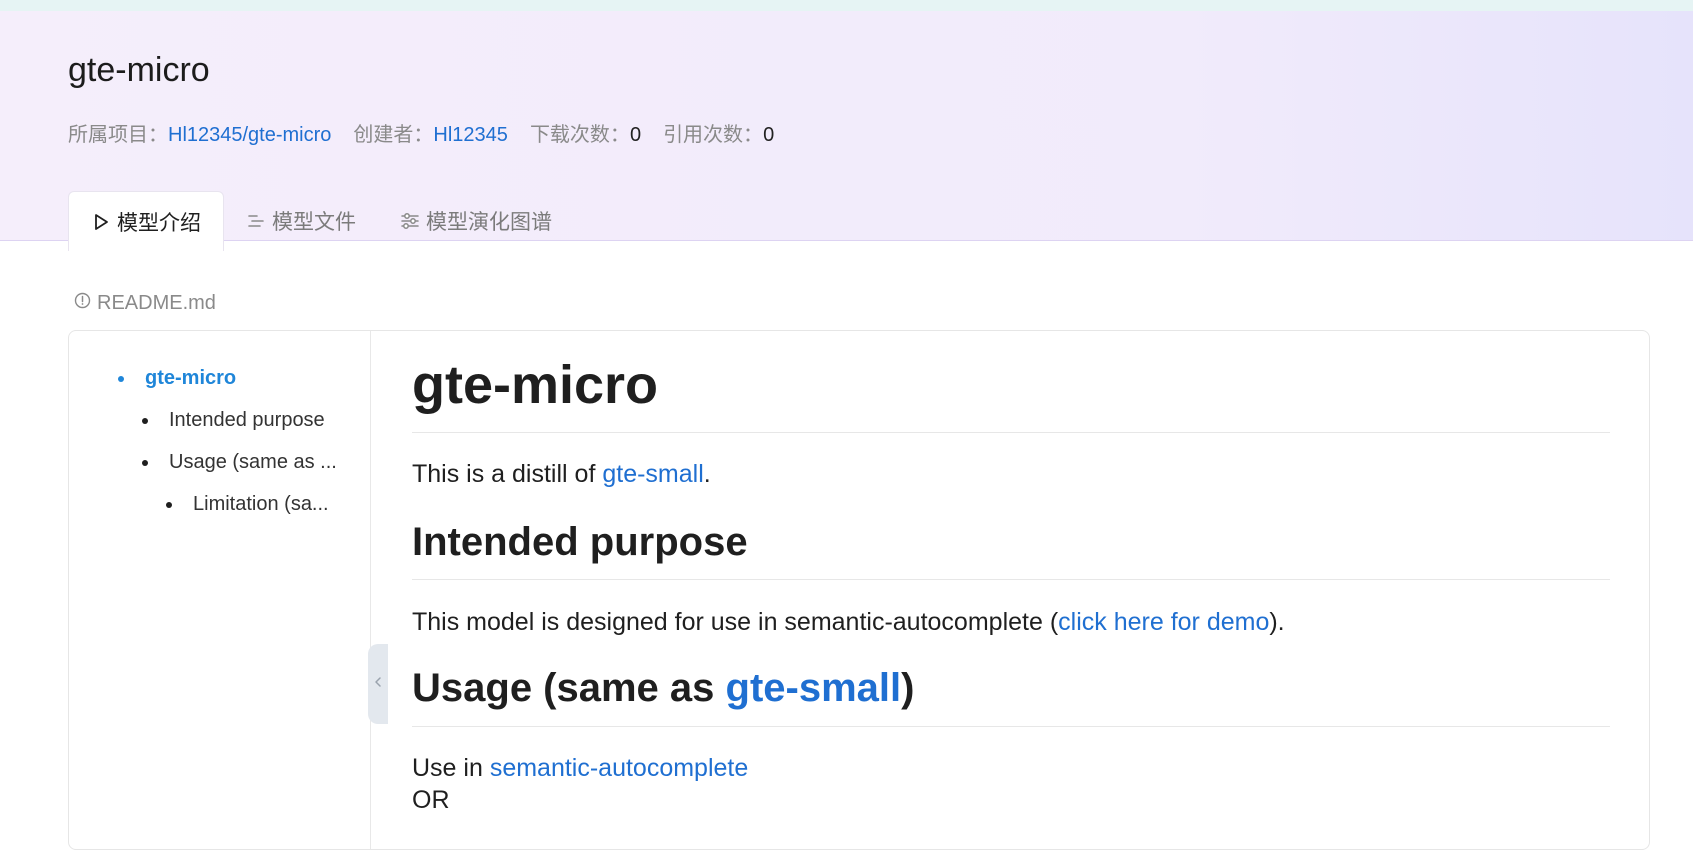 This screenshot has height=850, width=1693. I want to click on downloads-count: 0, so click(635, 135).